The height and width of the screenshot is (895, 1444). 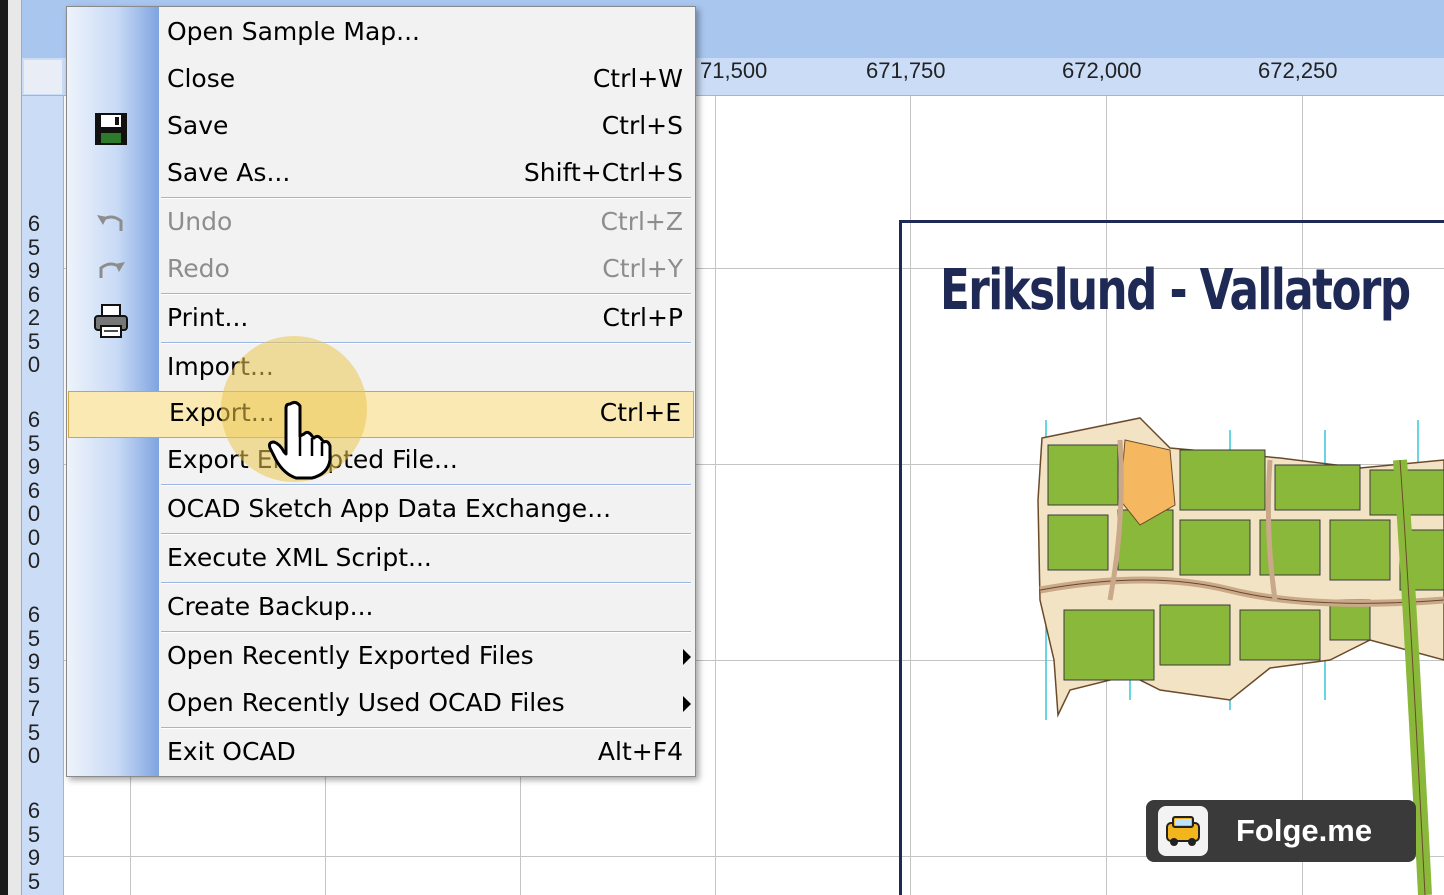 What do you see at coordinates (642, 268) in the screenshot?
I see `menu-item-shortcut: Ctrl+Y` at bounding box center [642, 268].